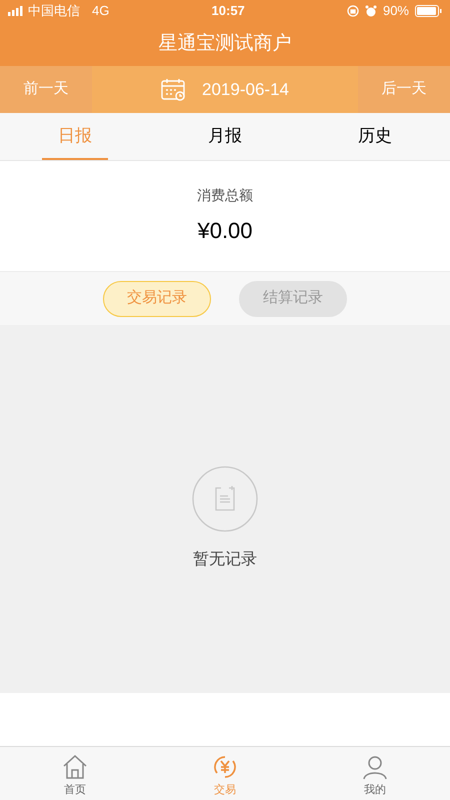 The image size is (450, 800). I want to click on calendar-icon, so click(173, 90).